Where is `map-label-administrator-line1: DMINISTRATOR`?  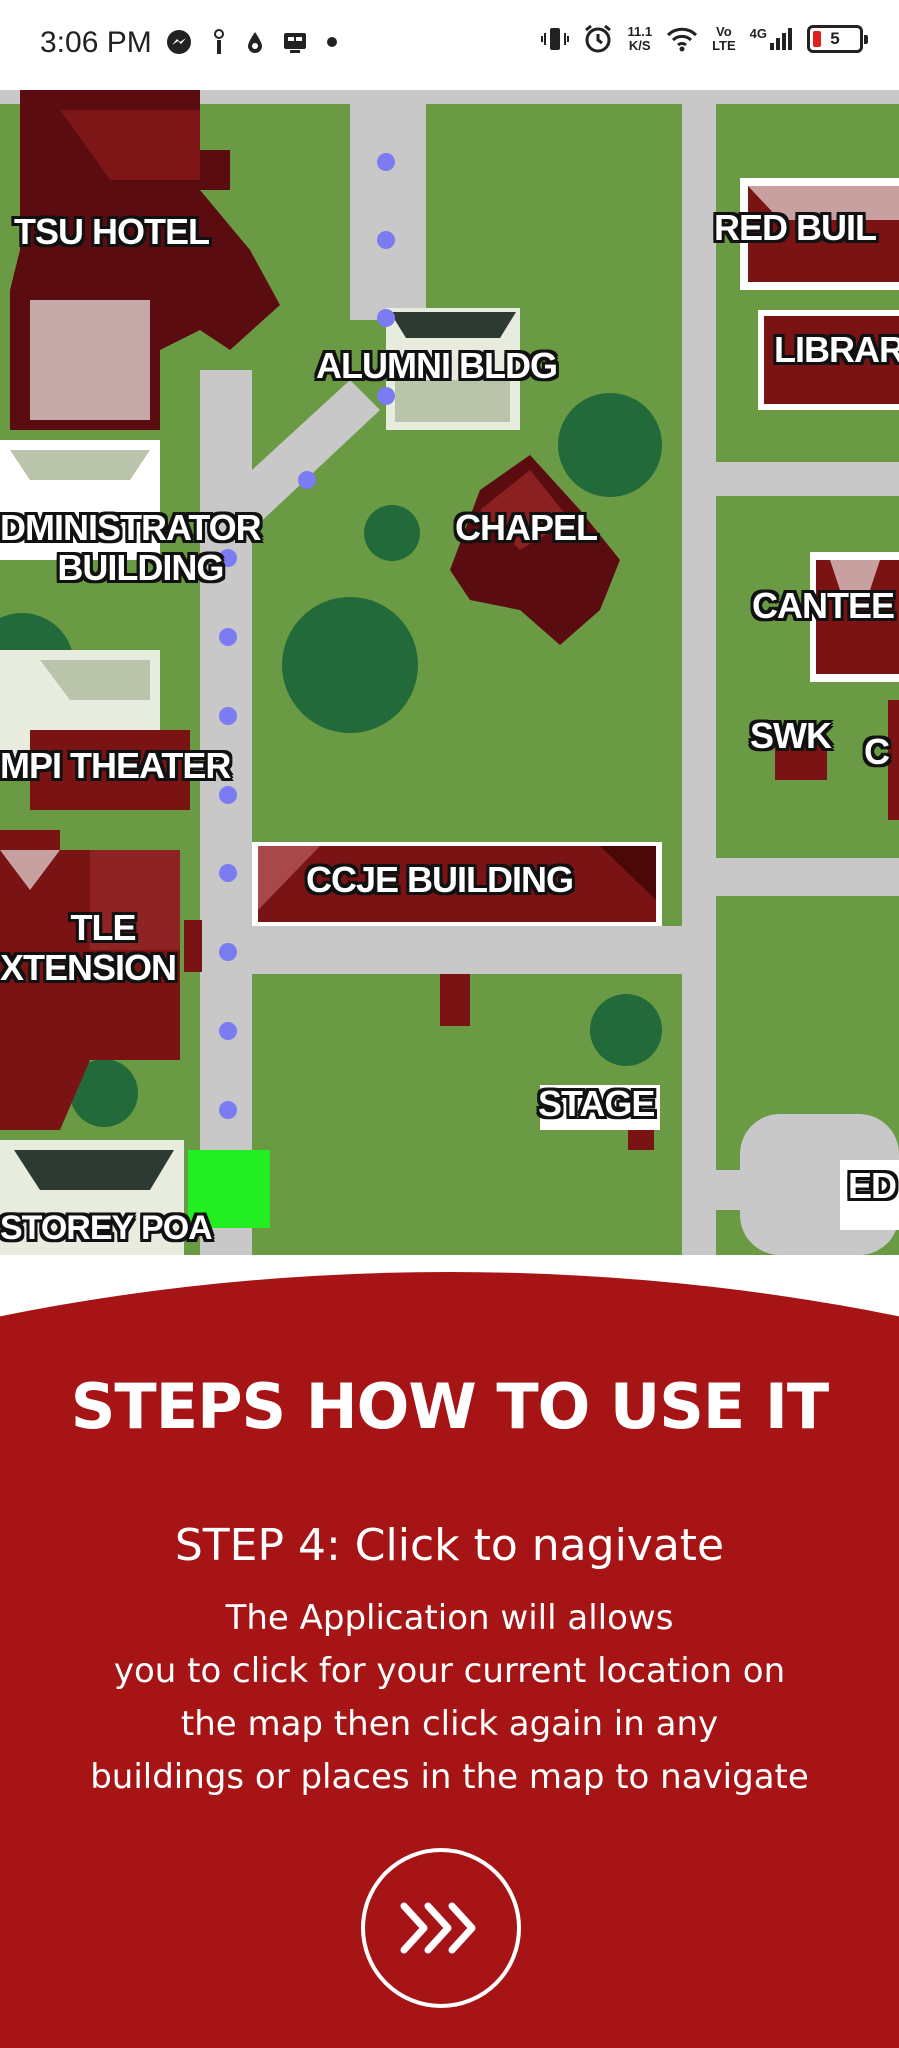 map-label-administrator-line1: DMINISTRATOR is located at coordinates (131, 527).